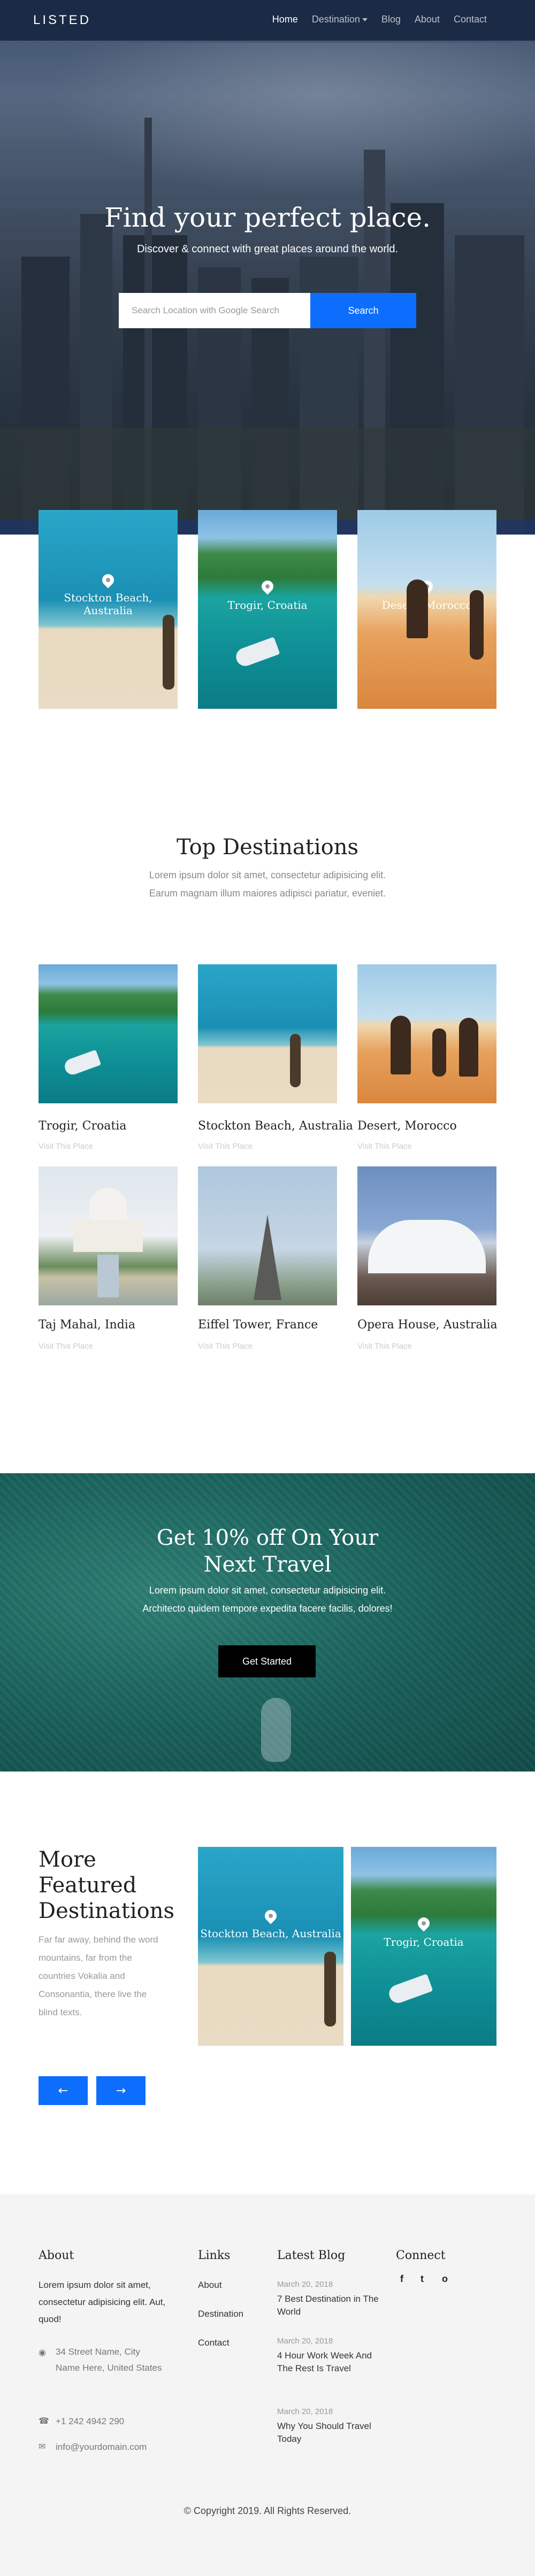 This screenshot has height=2576, width=535. Describe the element at coordinates (209, 2286) in the screenshot. I see `footer-link-about: About` at that location.